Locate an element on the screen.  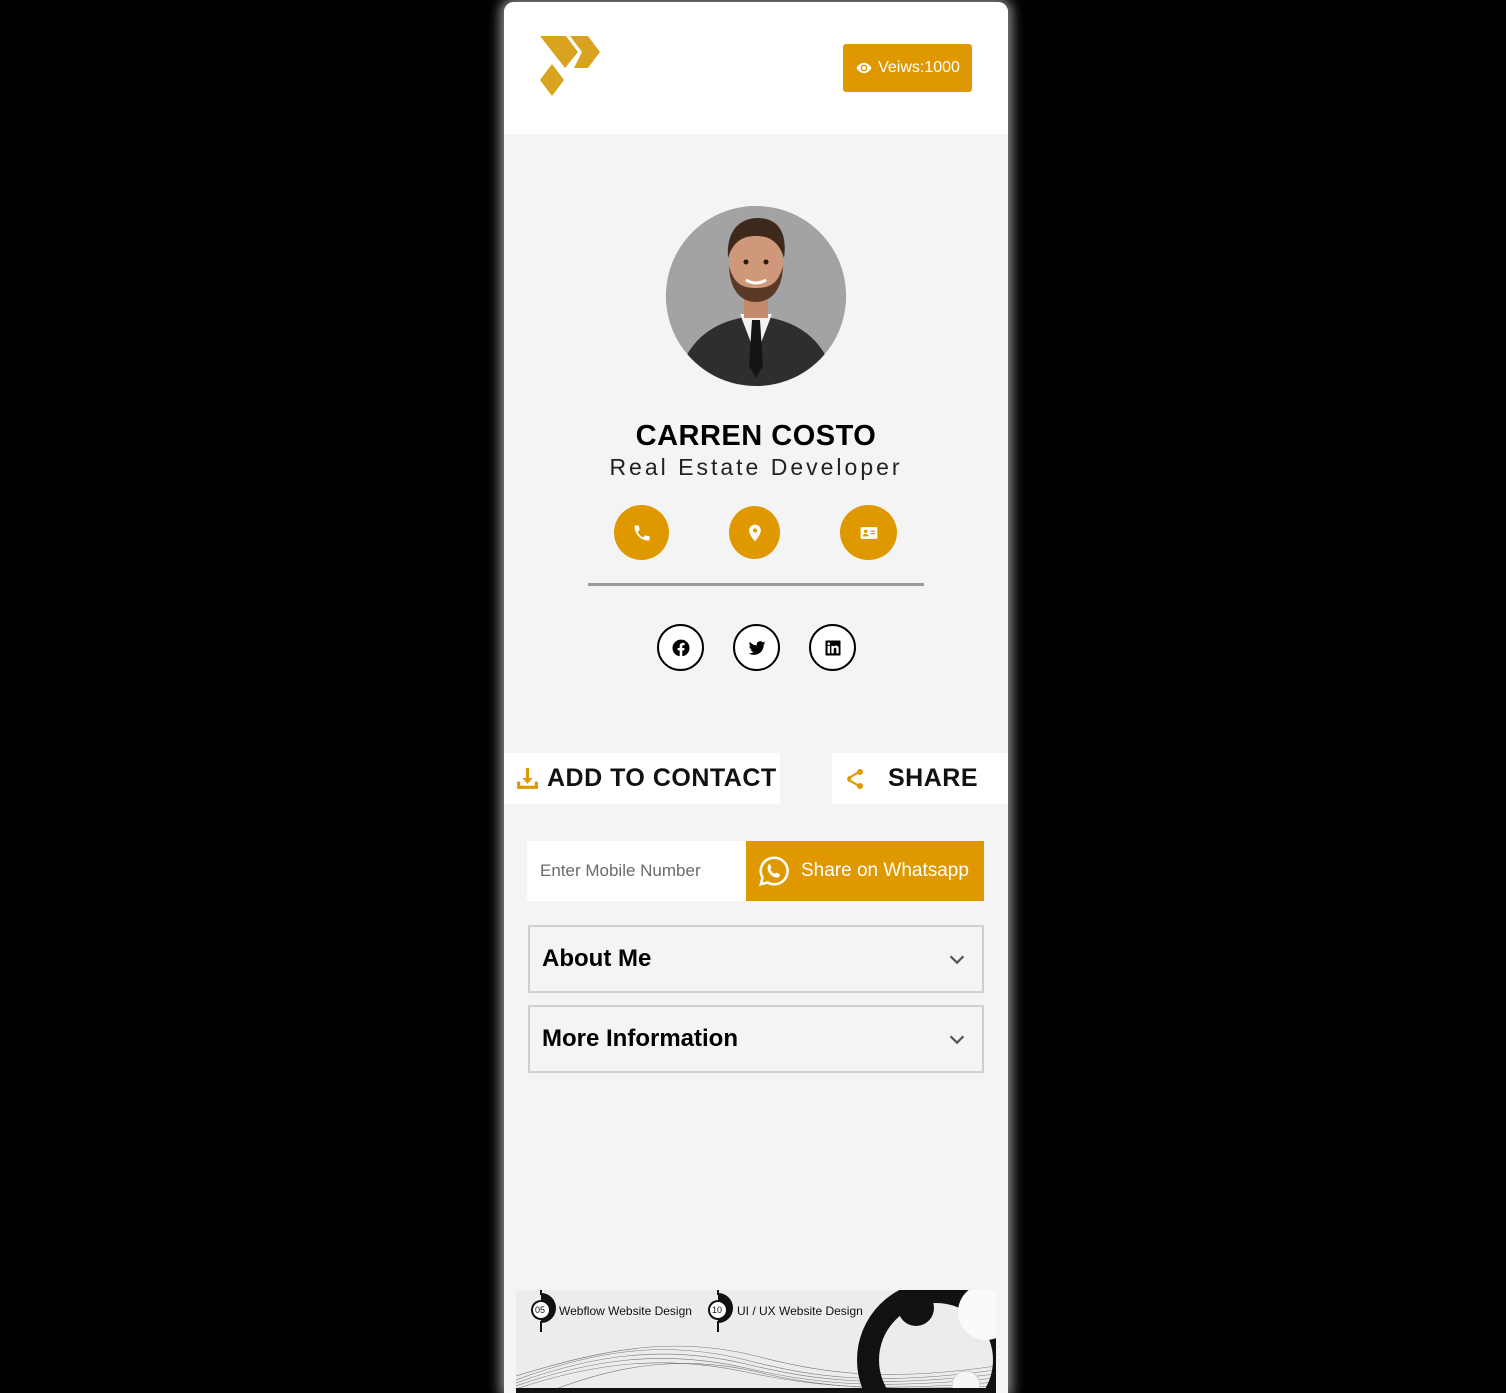
accordion-label: About Me is located at coordinates (597, 958).